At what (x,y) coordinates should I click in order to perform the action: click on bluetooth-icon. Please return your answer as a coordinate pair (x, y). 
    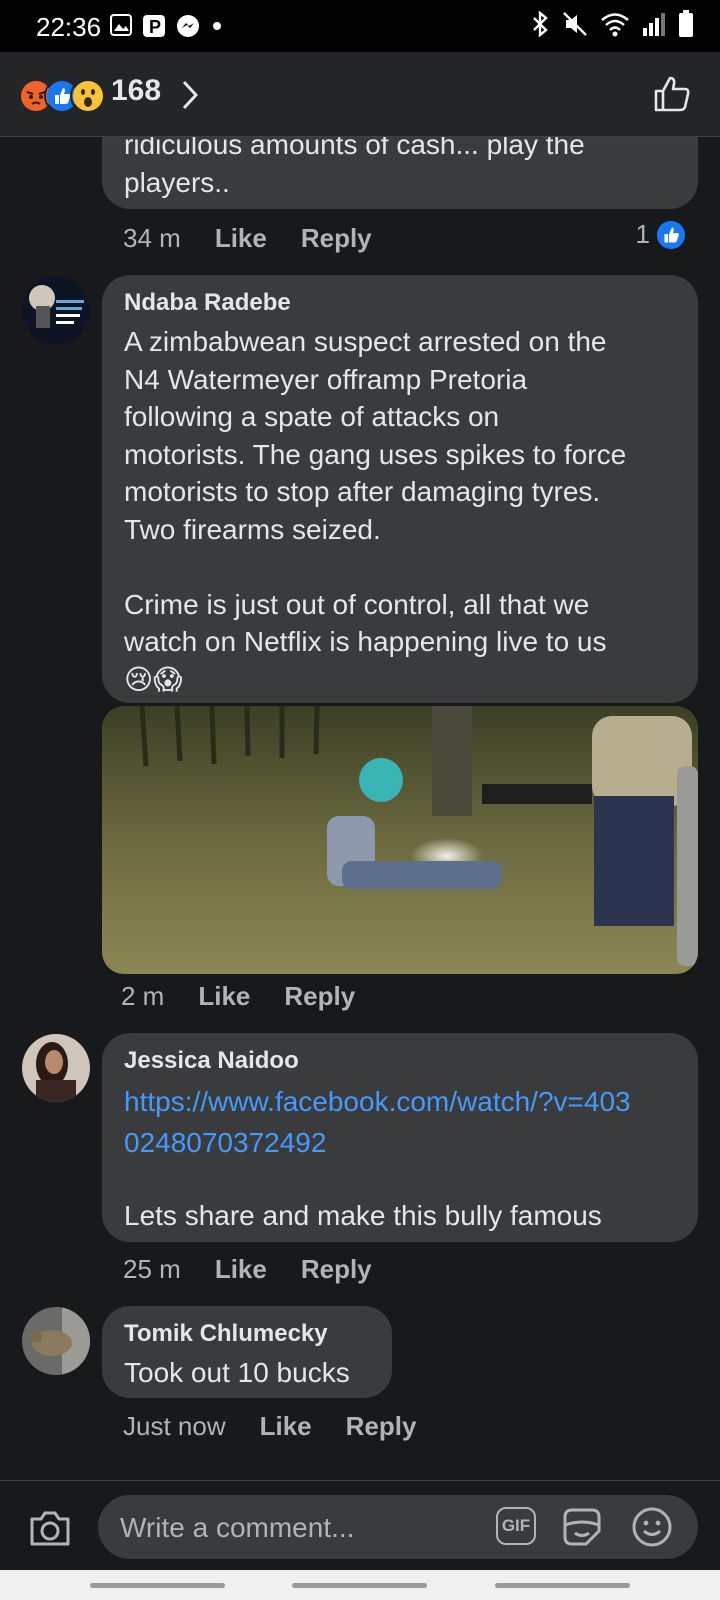
    Looking at the image, I should click on (540, 24).